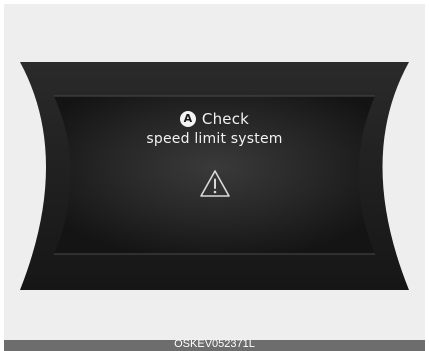 The width and height of the screenshot is (429, 351). What do you see at coordinates (187, 119) in the screenshot?
I see `callout-badge: A` at bounding box center [187, 119].